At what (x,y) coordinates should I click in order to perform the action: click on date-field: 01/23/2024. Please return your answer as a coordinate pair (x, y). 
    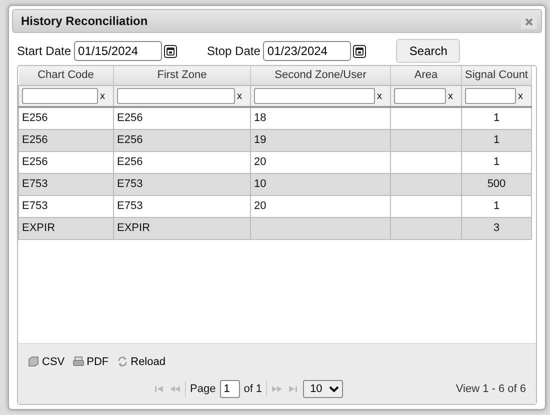
    Looking at the image, I should click on (307, 51).